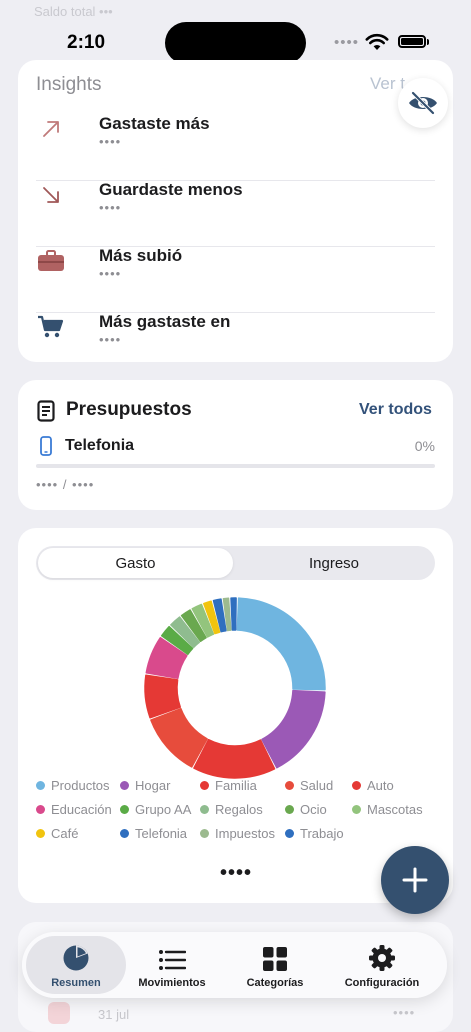 The height and width of the screenshot is (1032, 471). I want to click on tab-configuracion: Configuración, so click(382, 965).